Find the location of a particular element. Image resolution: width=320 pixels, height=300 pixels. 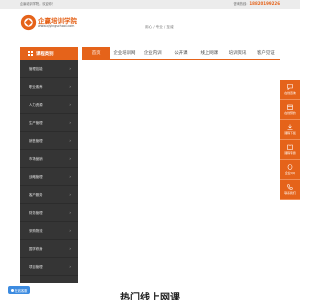

sidebar-item: 市场营销 › is located at coordinates (49, 159).